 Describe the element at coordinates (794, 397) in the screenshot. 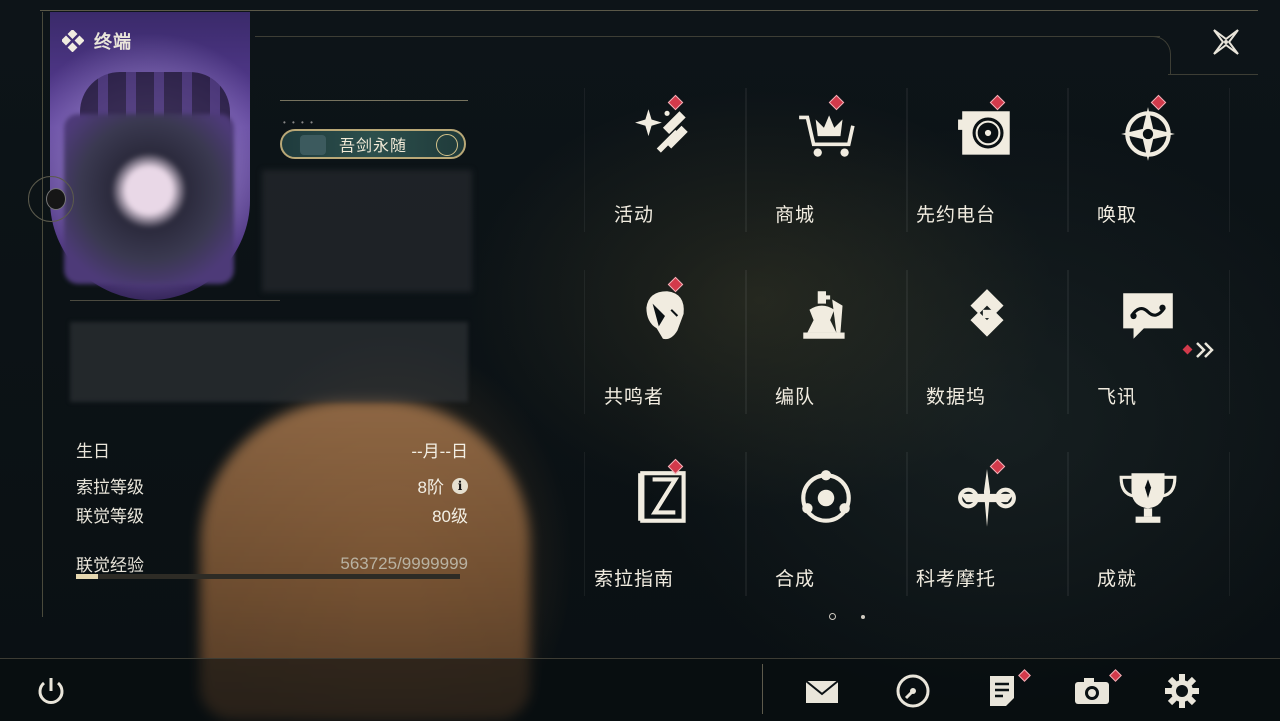

I see `menu-item-label: 编队` at that location.